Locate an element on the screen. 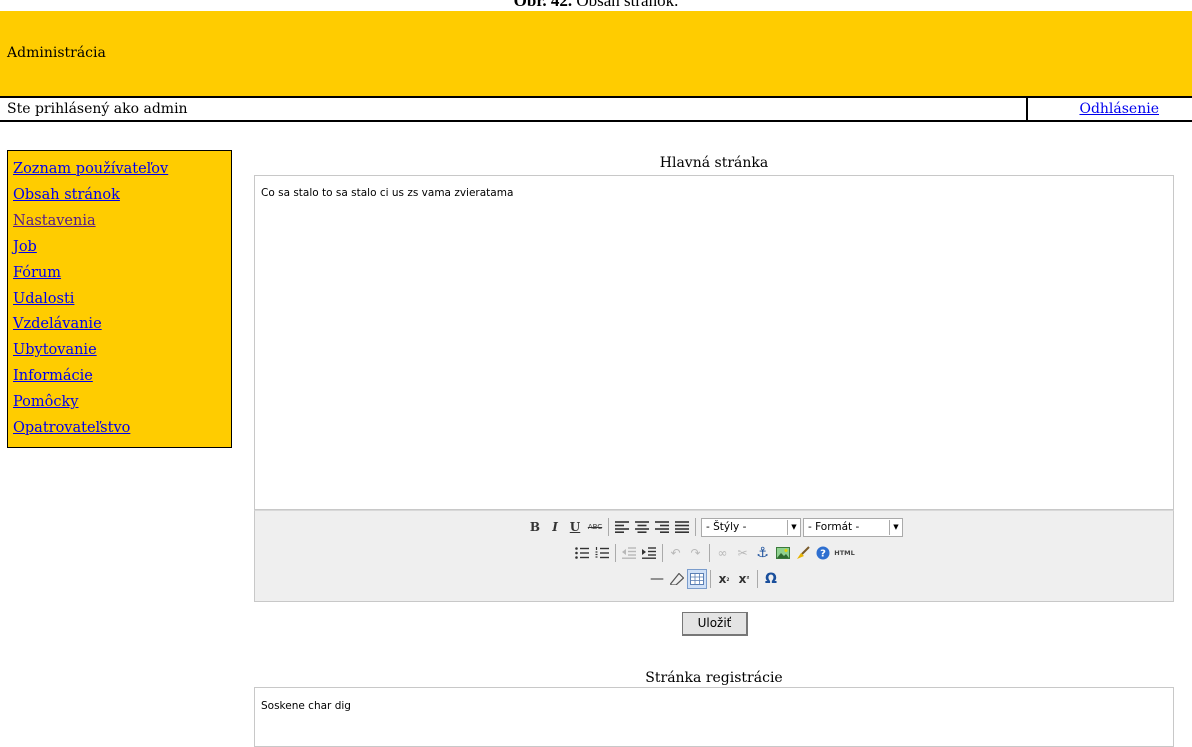  figure-caption-text: Obsah stránok. is located at coordinates (627, 5).